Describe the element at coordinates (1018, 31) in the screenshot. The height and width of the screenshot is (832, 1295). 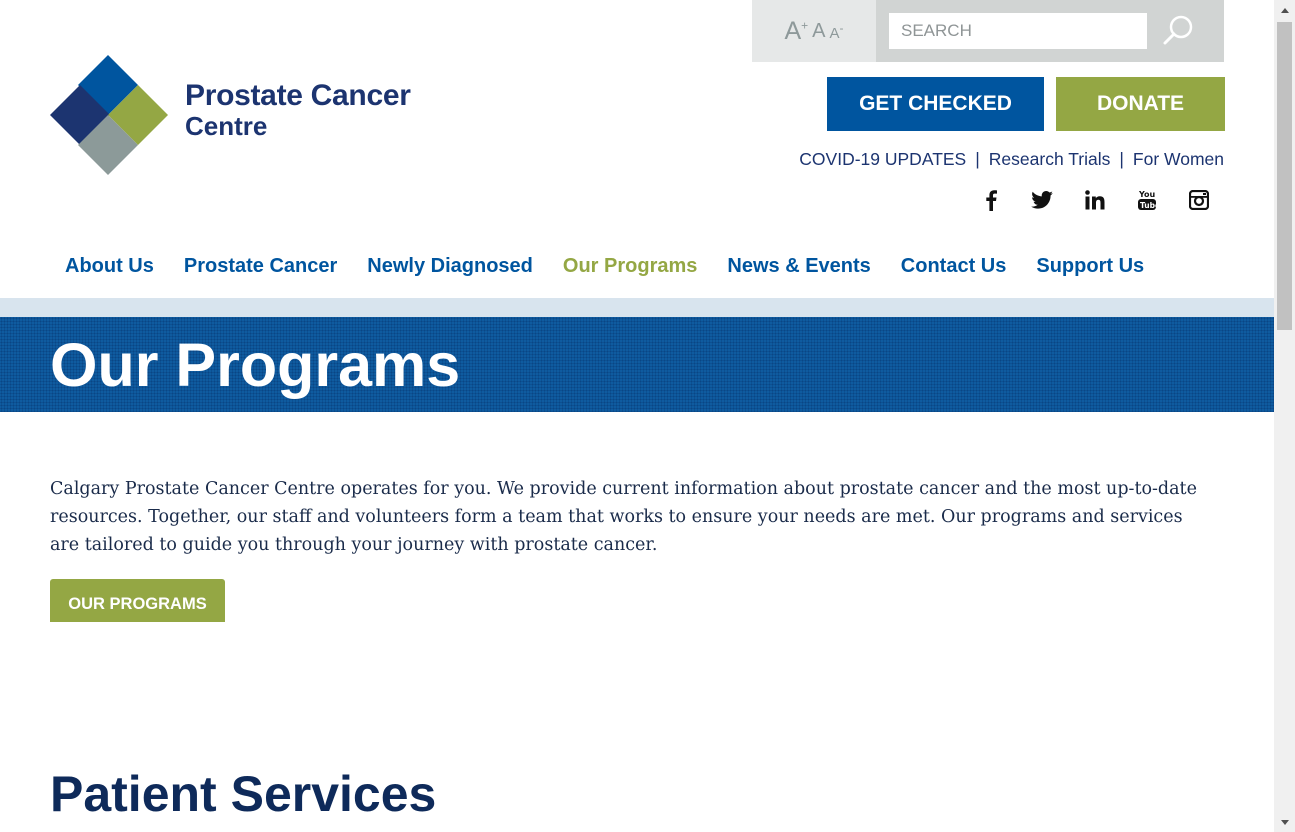
I see `search-input` at that location.